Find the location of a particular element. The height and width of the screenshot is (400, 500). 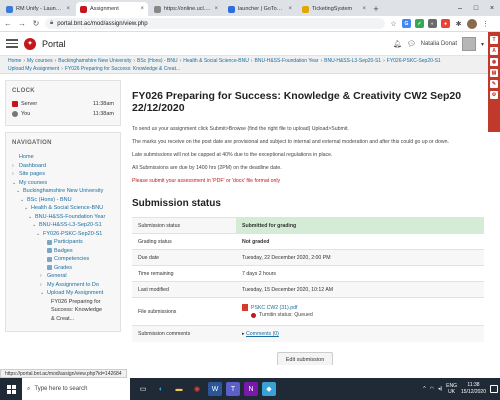

user-menu: 🔔︎ 💬︎ Natalia Donat ▾ is located at coordinates (438, 44).